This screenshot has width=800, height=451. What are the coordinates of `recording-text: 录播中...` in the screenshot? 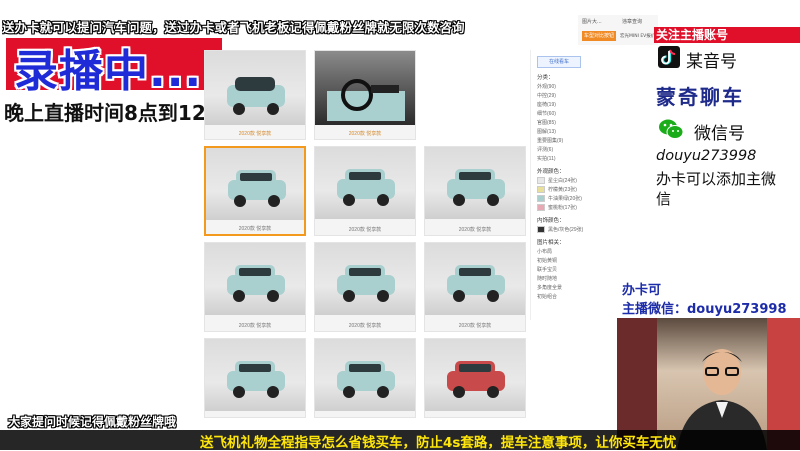 It's located at (108, 71).